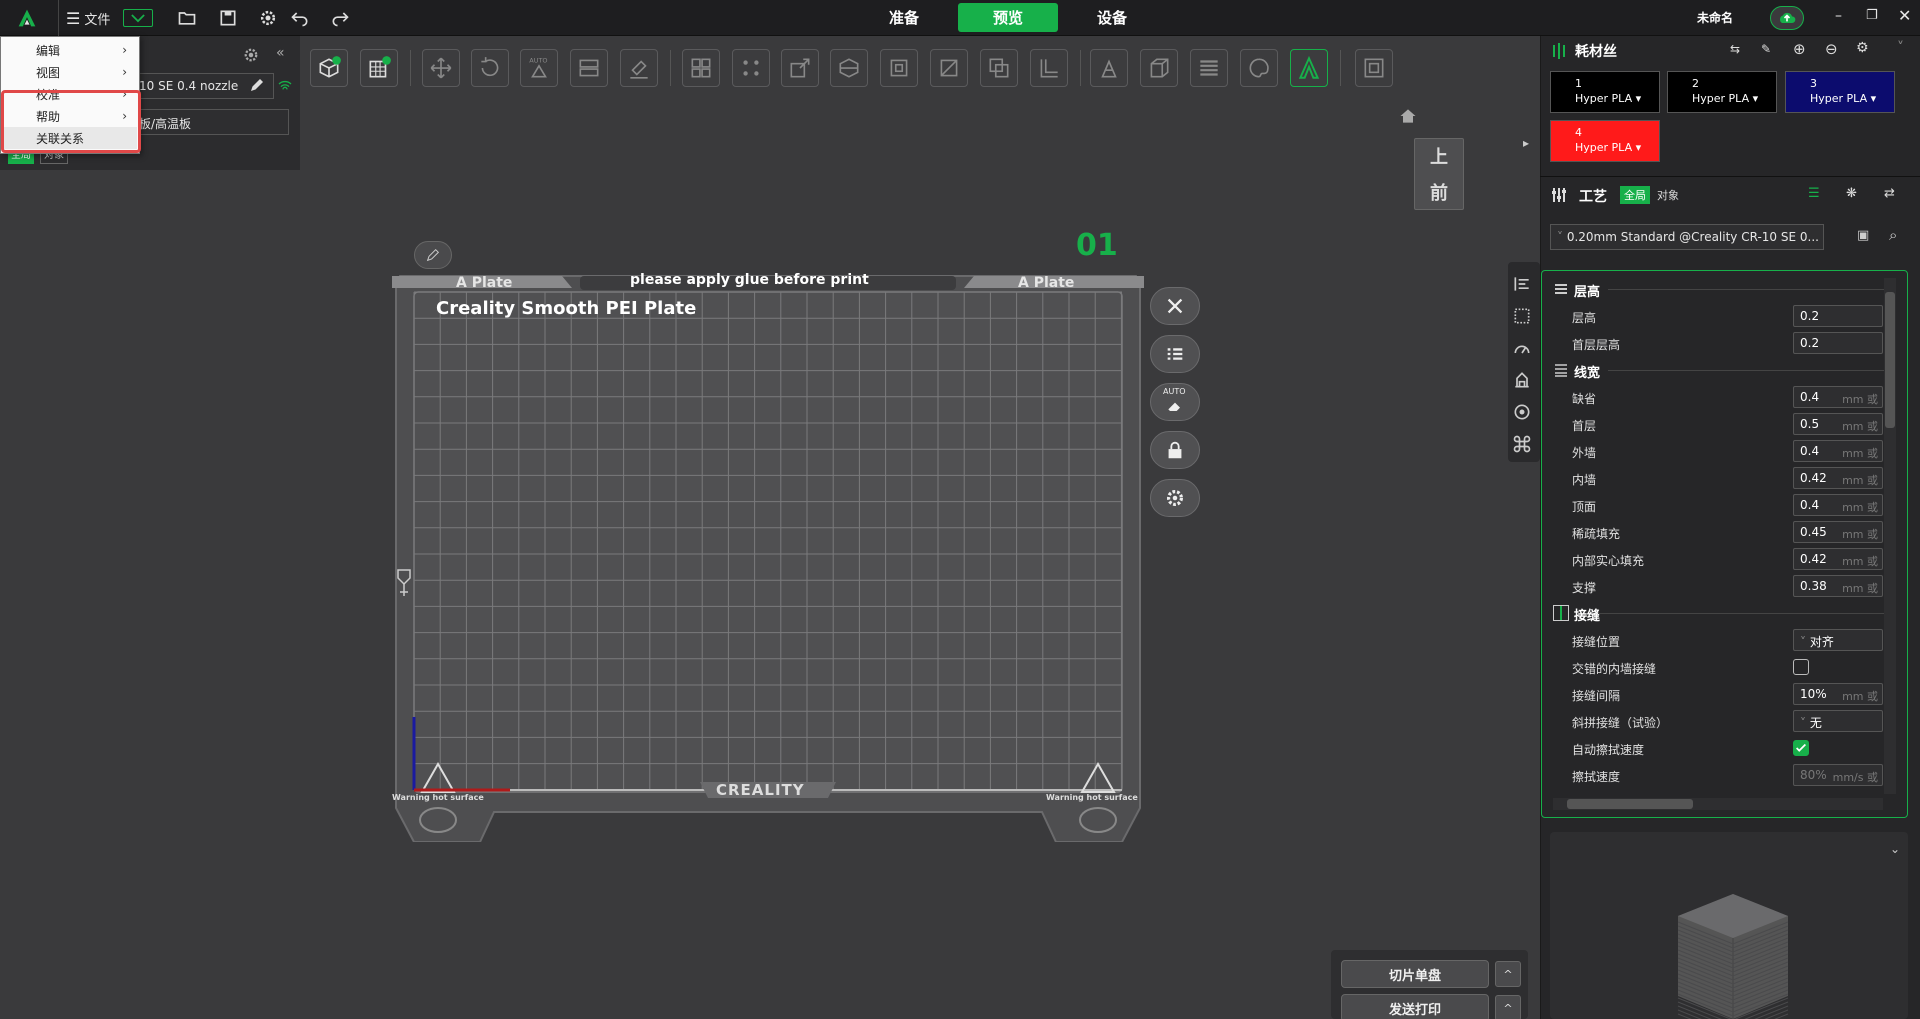 This screenshot has height=1019, width=1920. Describe the element at coordinates (433, 255) in the screenshot. I see `edit-plate-name-button` at that location.